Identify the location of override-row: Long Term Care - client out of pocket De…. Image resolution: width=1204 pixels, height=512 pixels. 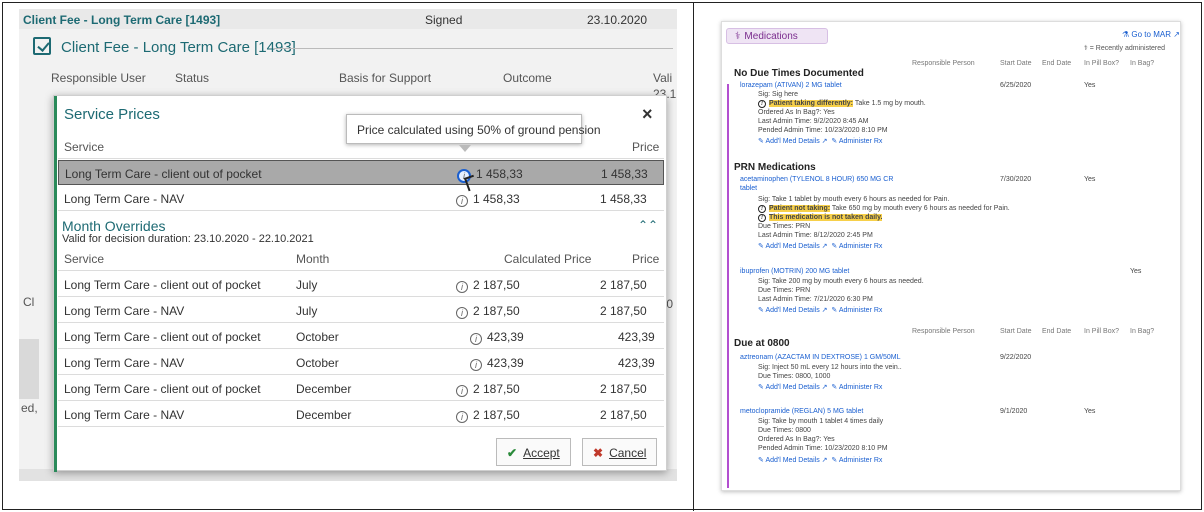
(361, 388).